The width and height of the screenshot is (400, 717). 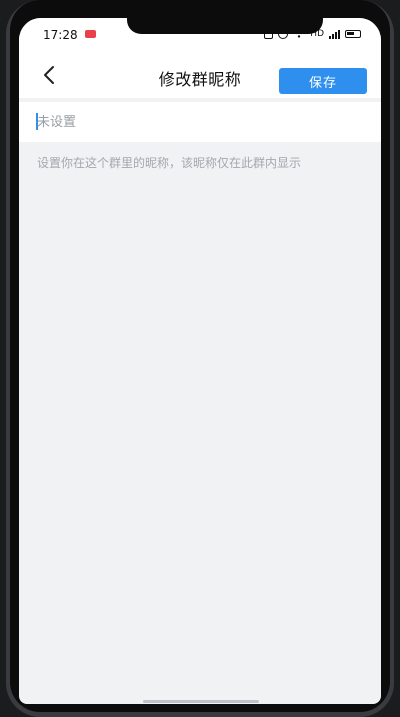 What do you see at coordinates (323, 81) in the screenshot?
I see `save-button: 保存` at bounding box center [323, 81].